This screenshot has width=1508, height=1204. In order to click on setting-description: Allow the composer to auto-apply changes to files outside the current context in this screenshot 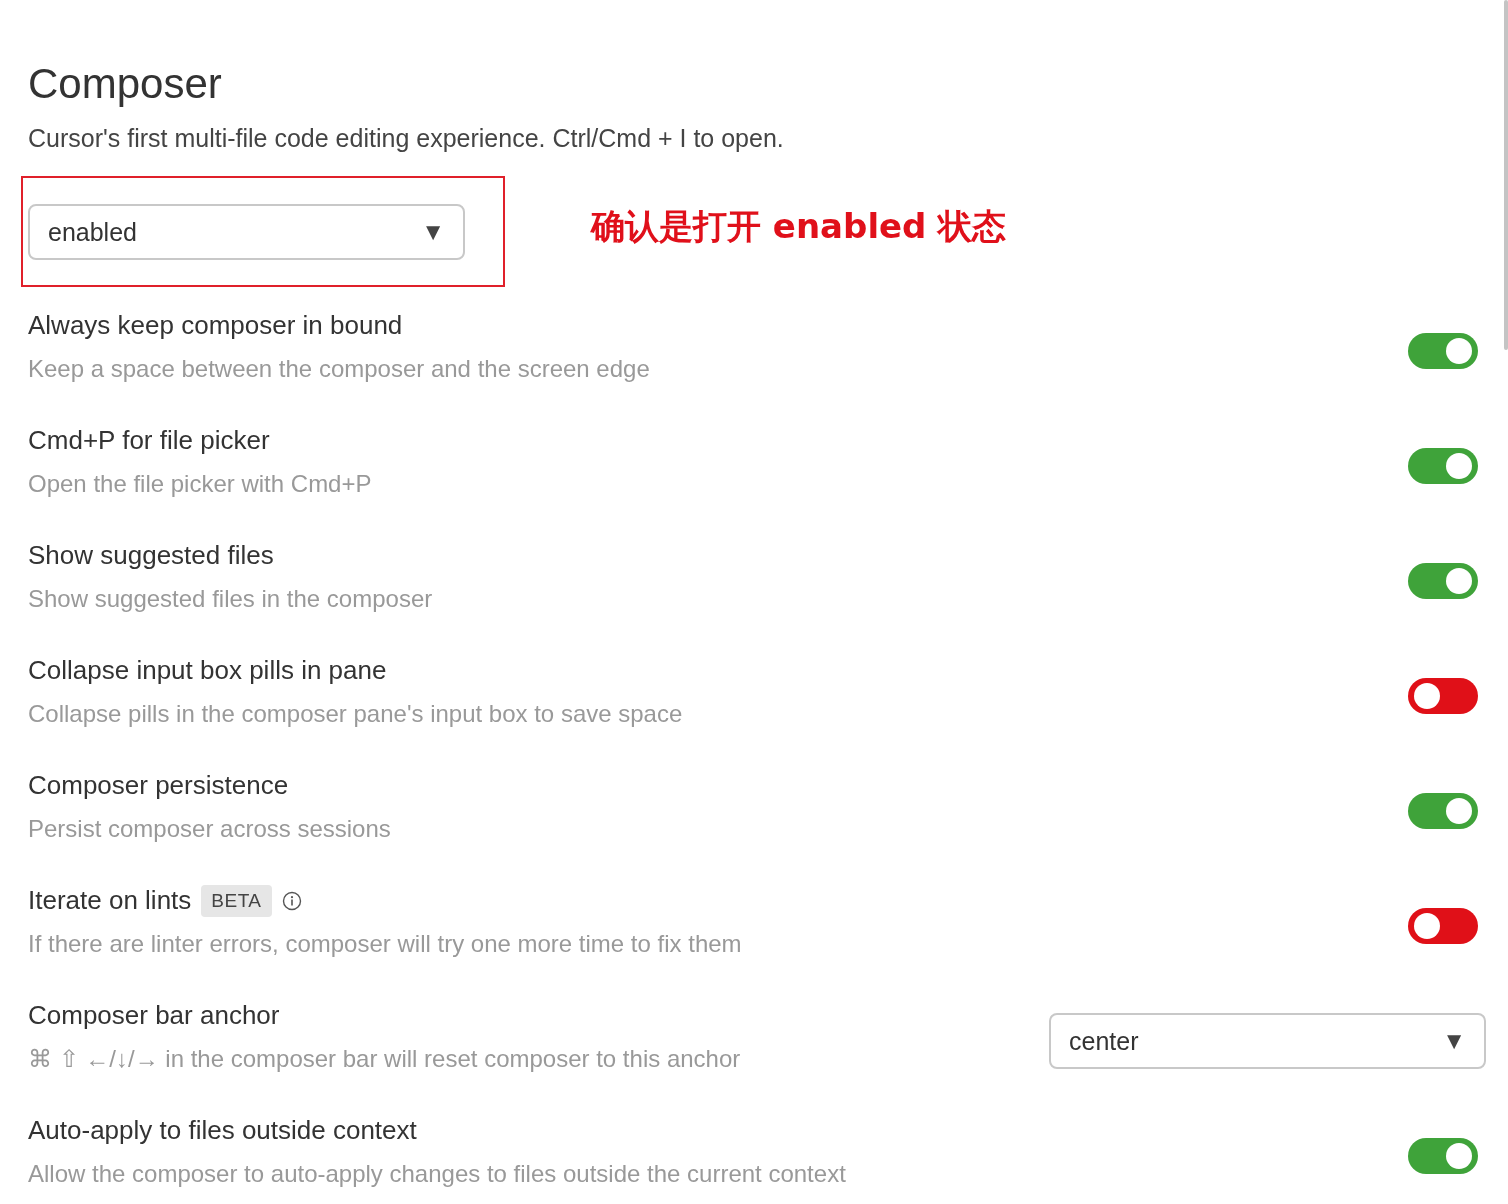, I will do `click(437, 1173)`.